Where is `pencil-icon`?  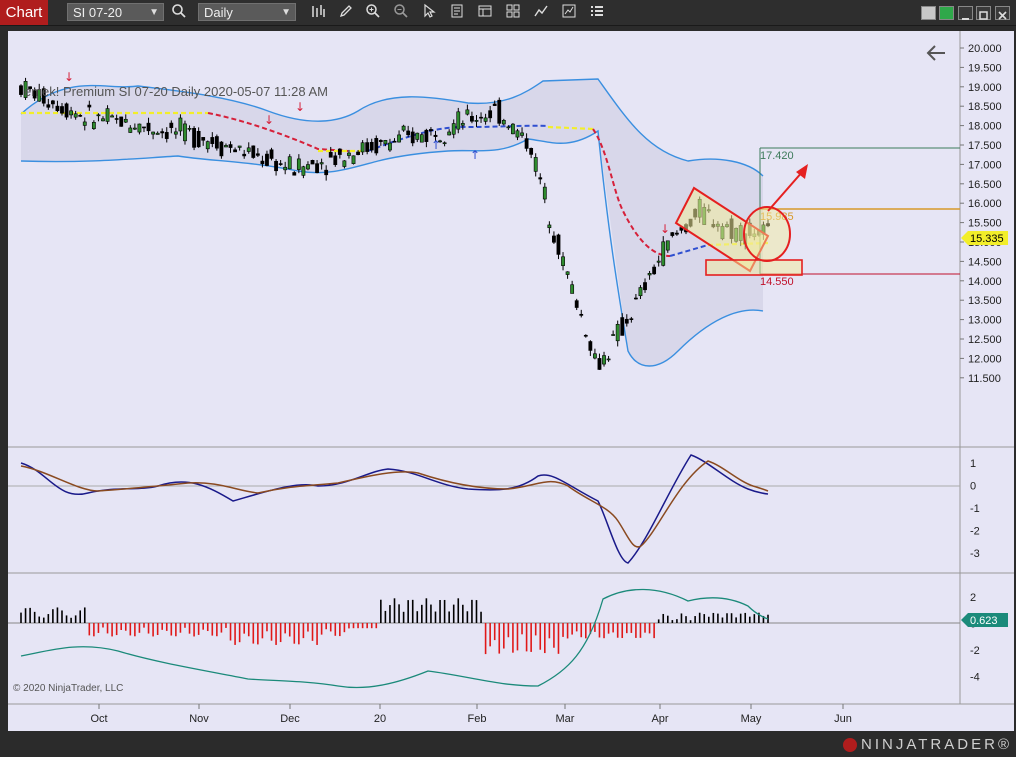 pencil-icon is located at coordinates (346, 13).